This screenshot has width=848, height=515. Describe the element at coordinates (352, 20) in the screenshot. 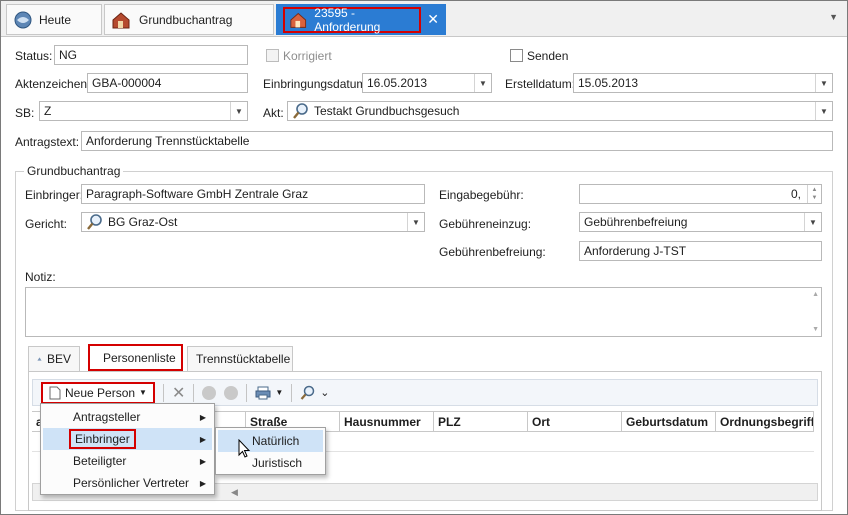

I see `active-tab-highlight: 23595 - Anforderung` at that location.